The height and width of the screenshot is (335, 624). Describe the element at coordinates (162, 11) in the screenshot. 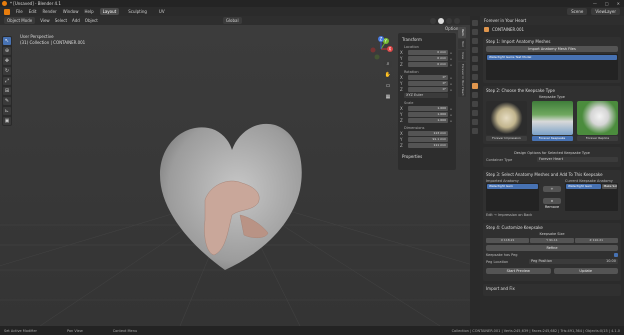

I see `workspace-tab-uv: UV` at that location.